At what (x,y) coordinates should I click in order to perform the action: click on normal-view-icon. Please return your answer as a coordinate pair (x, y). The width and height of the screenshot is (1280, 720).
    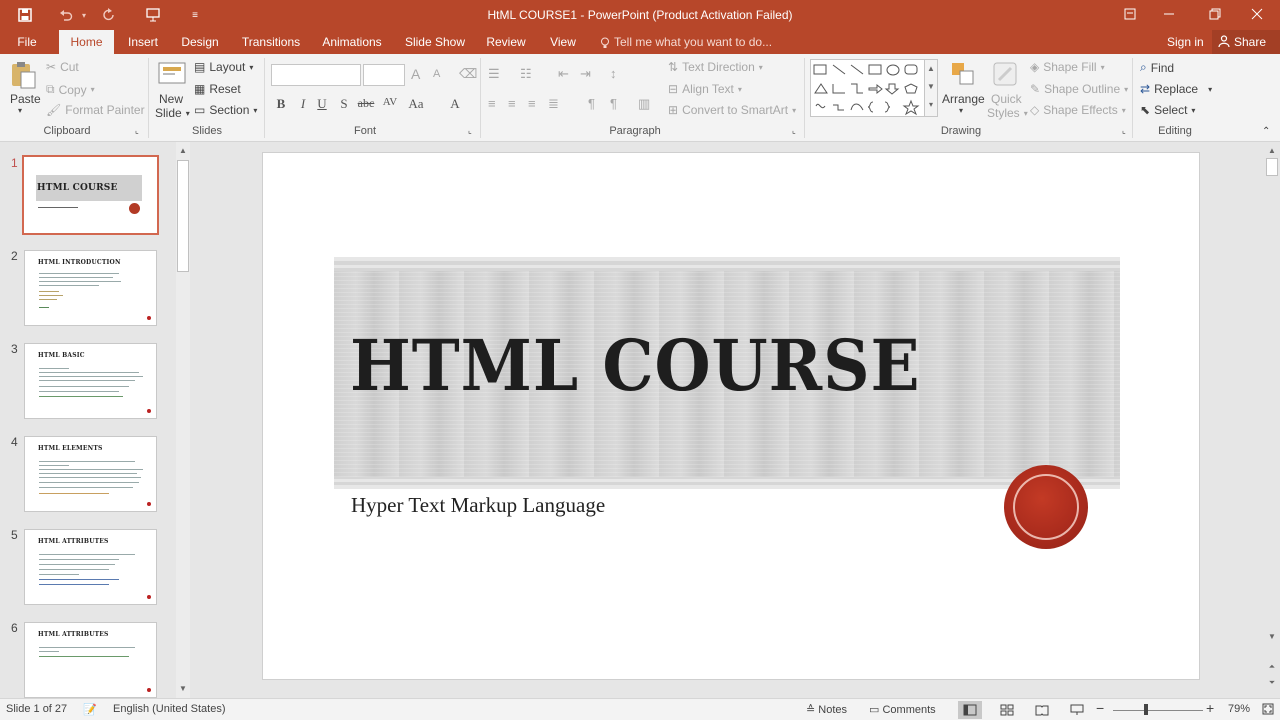
    Looking at the image, I should click on (970, 710).